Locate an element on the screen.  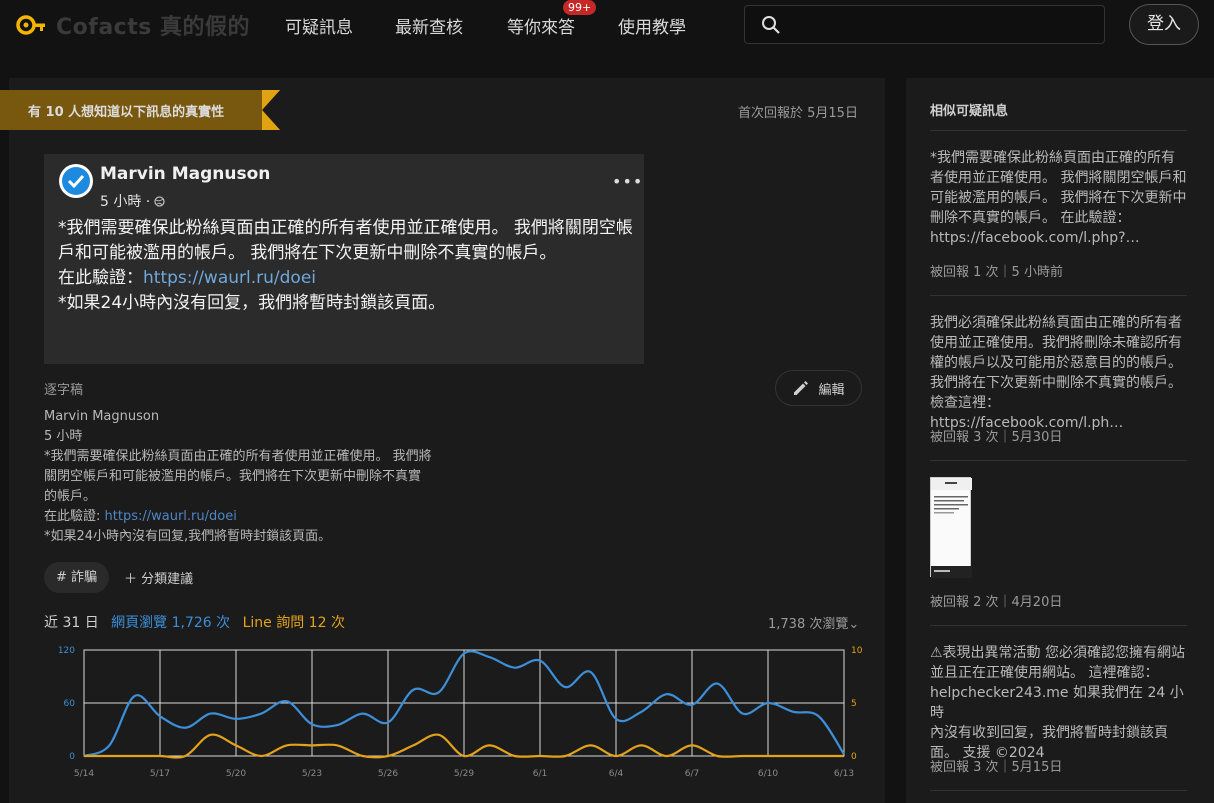
chart-left-tick-label: 120 is located at coordinates (66, 651).